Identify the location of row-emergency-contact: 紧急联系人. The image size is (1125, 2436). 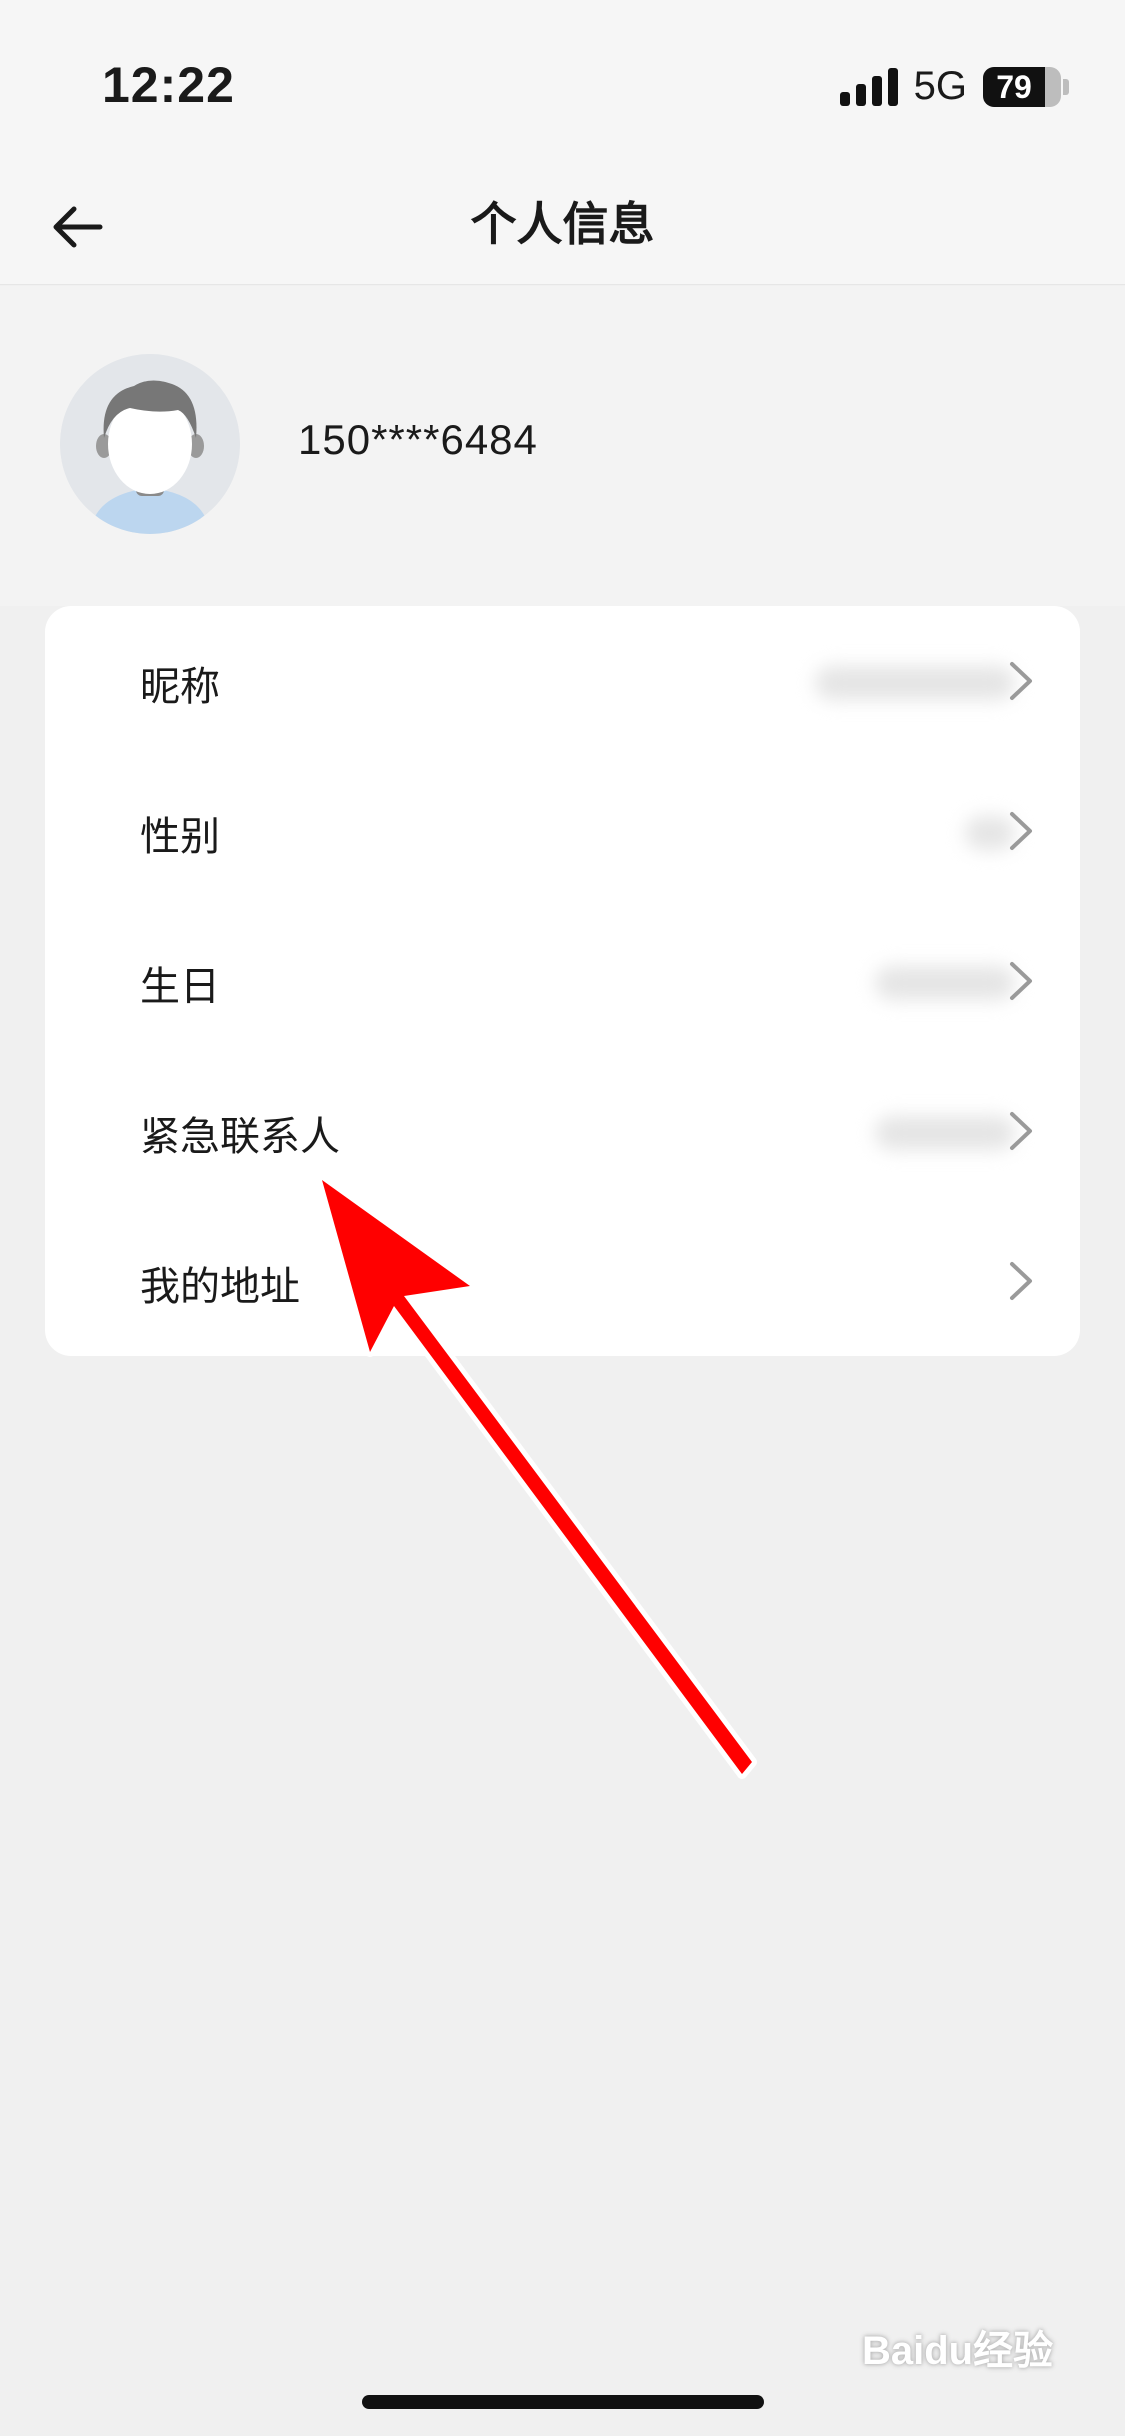
(562, 1131).